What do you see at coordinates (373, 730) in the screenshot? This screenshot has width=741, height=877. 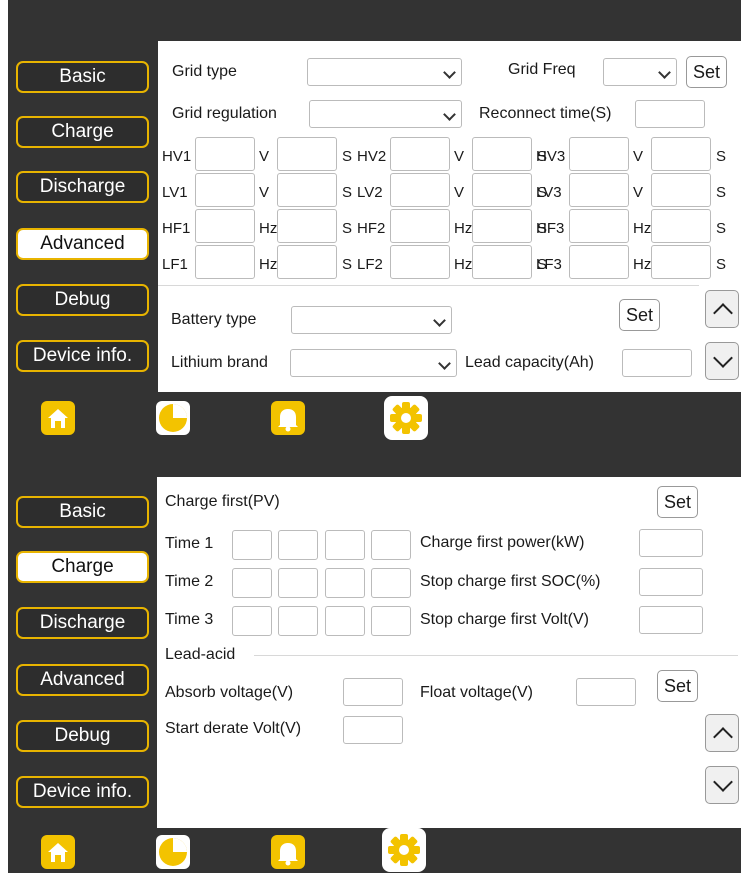 I see `start-derate-volt-input` at bounding box center [373, 730].